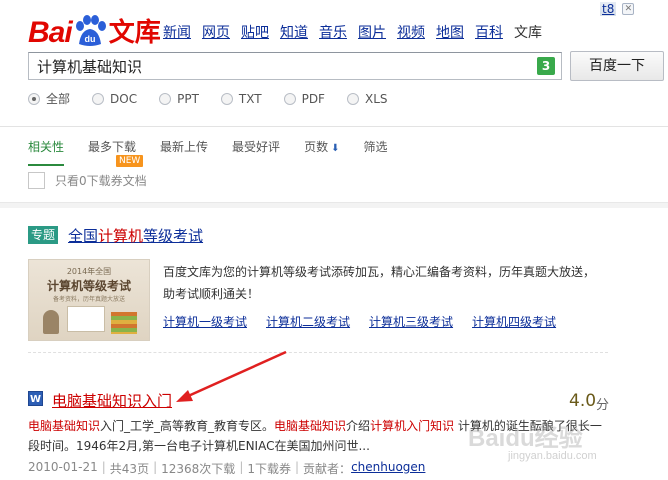 This screenshot has width=668, height=480. I want to click on contributor-link: chenhuogen, so click(388, 468).